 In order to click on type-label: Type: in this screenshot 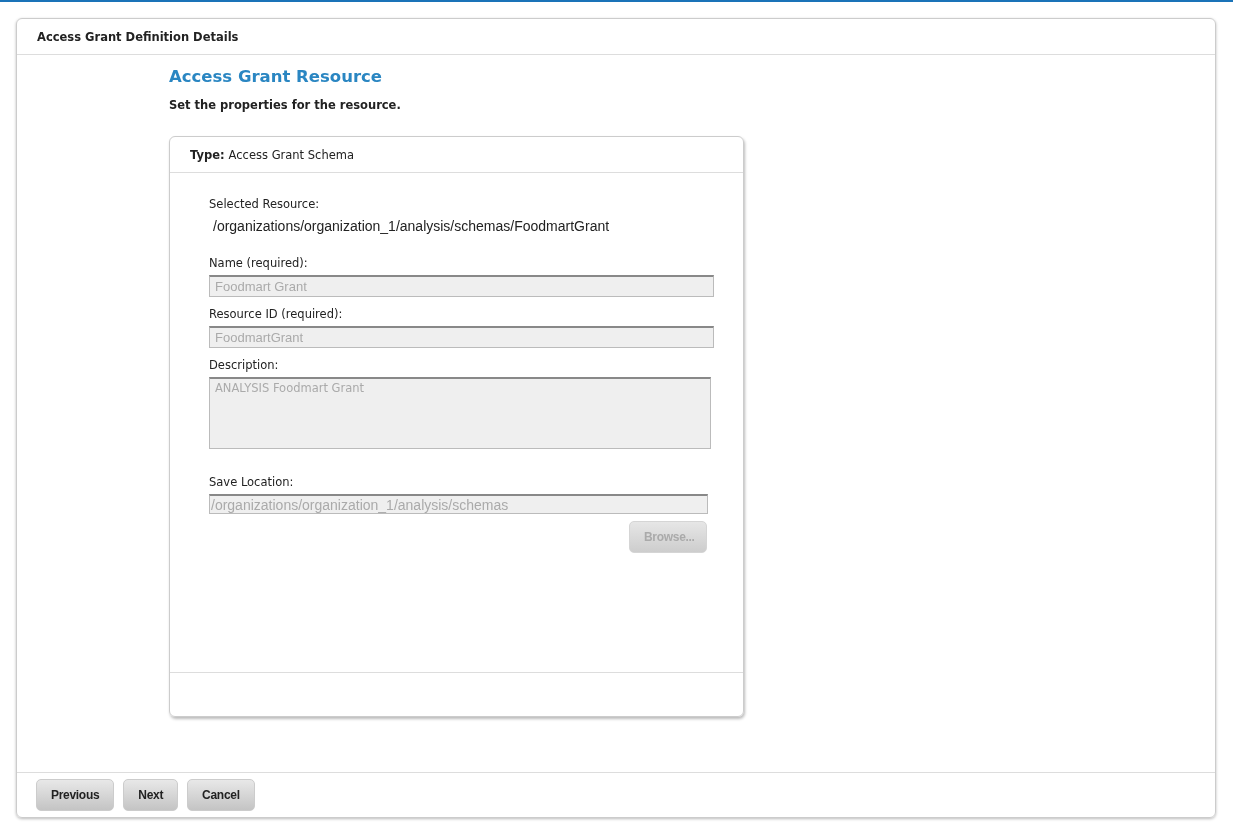, I will do `click(207, 154)`.